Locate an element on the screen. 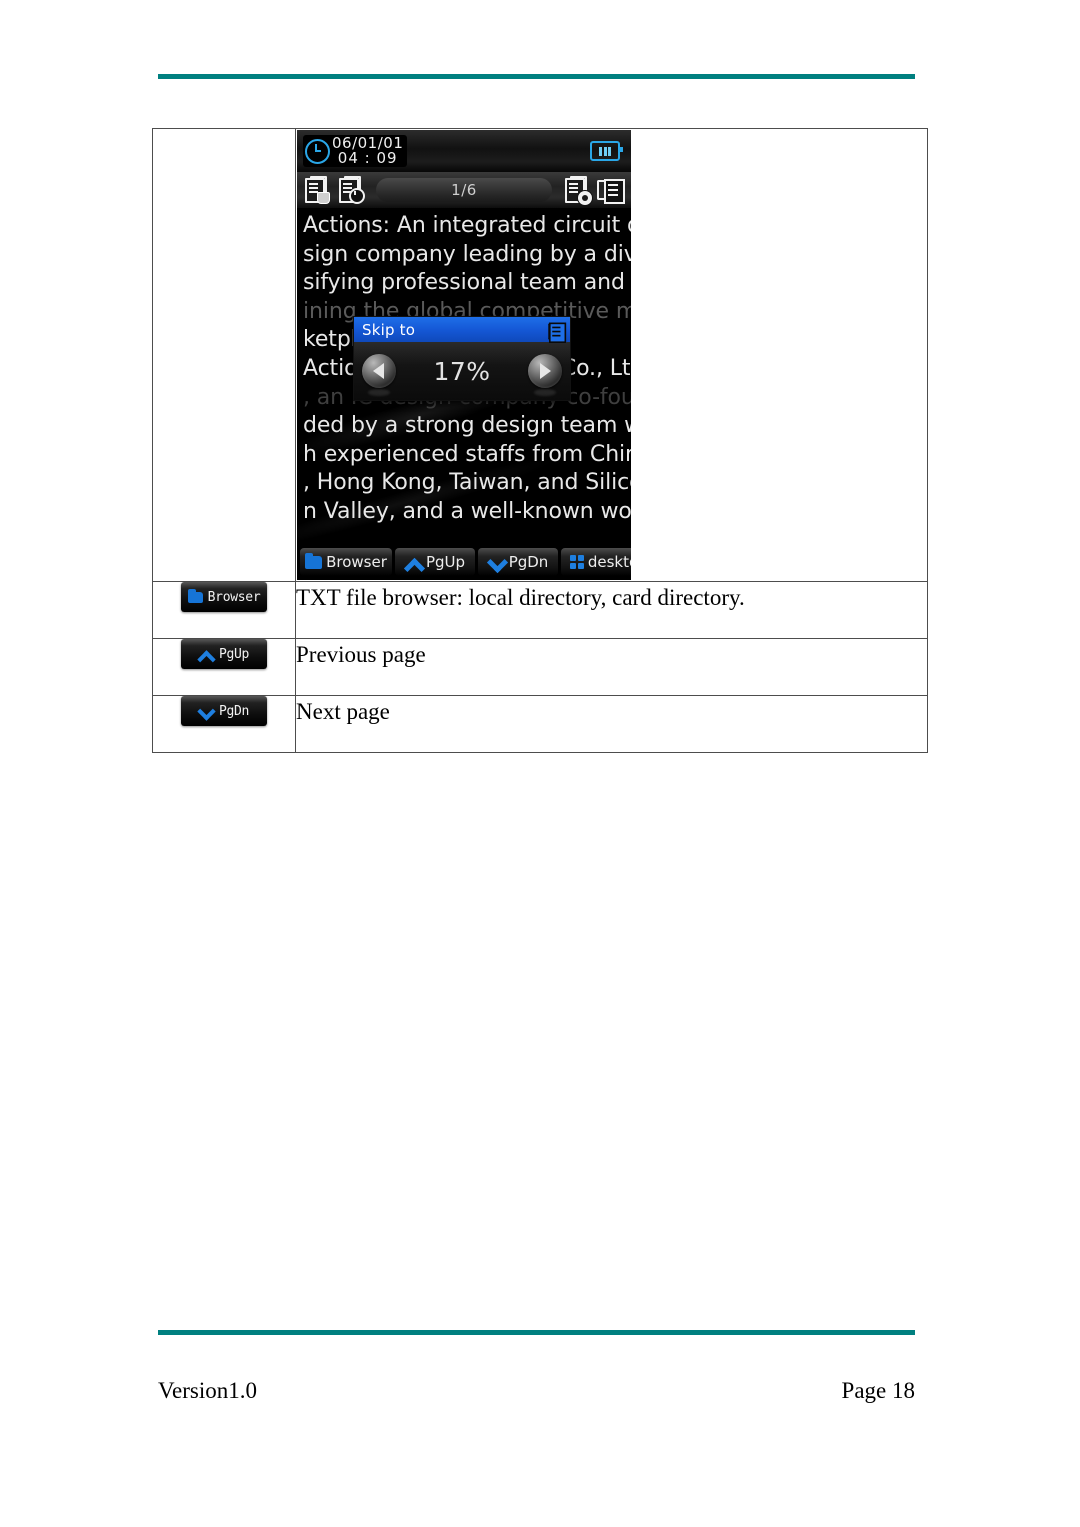  softkey-pgdn: PgDn is located at coordinates (518, 562).